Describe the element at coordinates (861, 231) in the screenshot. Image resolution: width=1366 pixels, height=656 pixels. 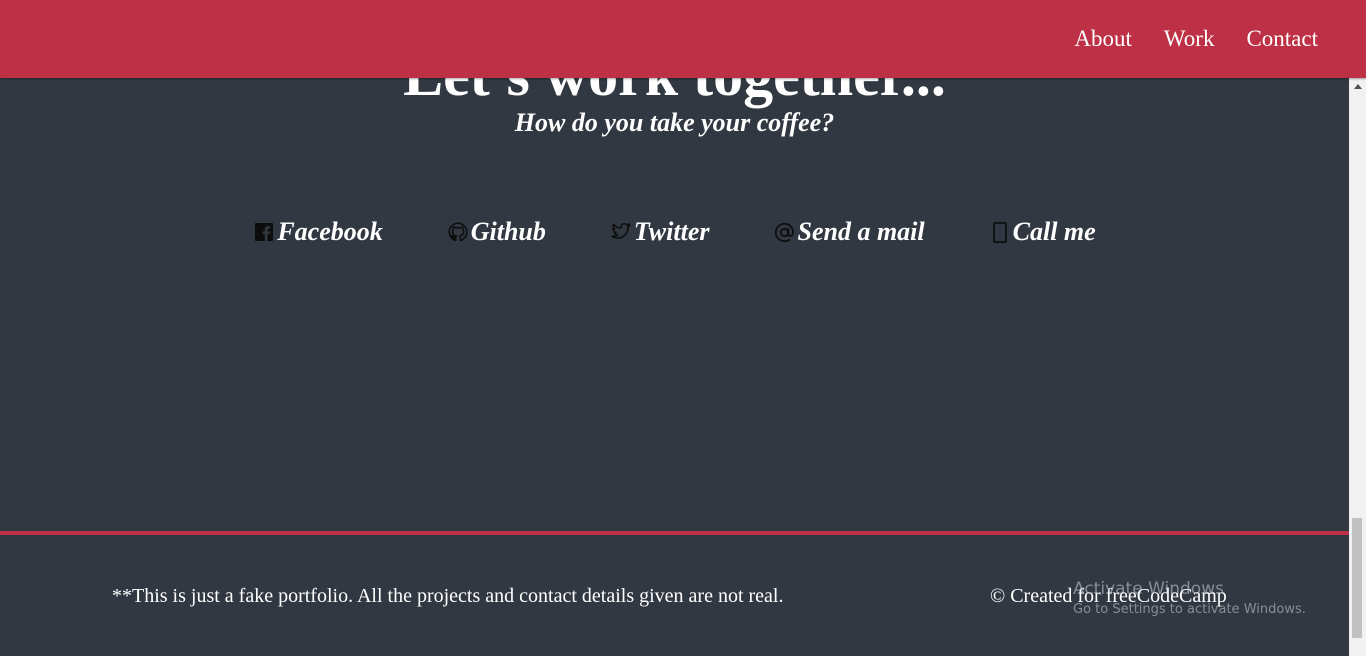
I see `send-mail-label: Send a mail` at that location.